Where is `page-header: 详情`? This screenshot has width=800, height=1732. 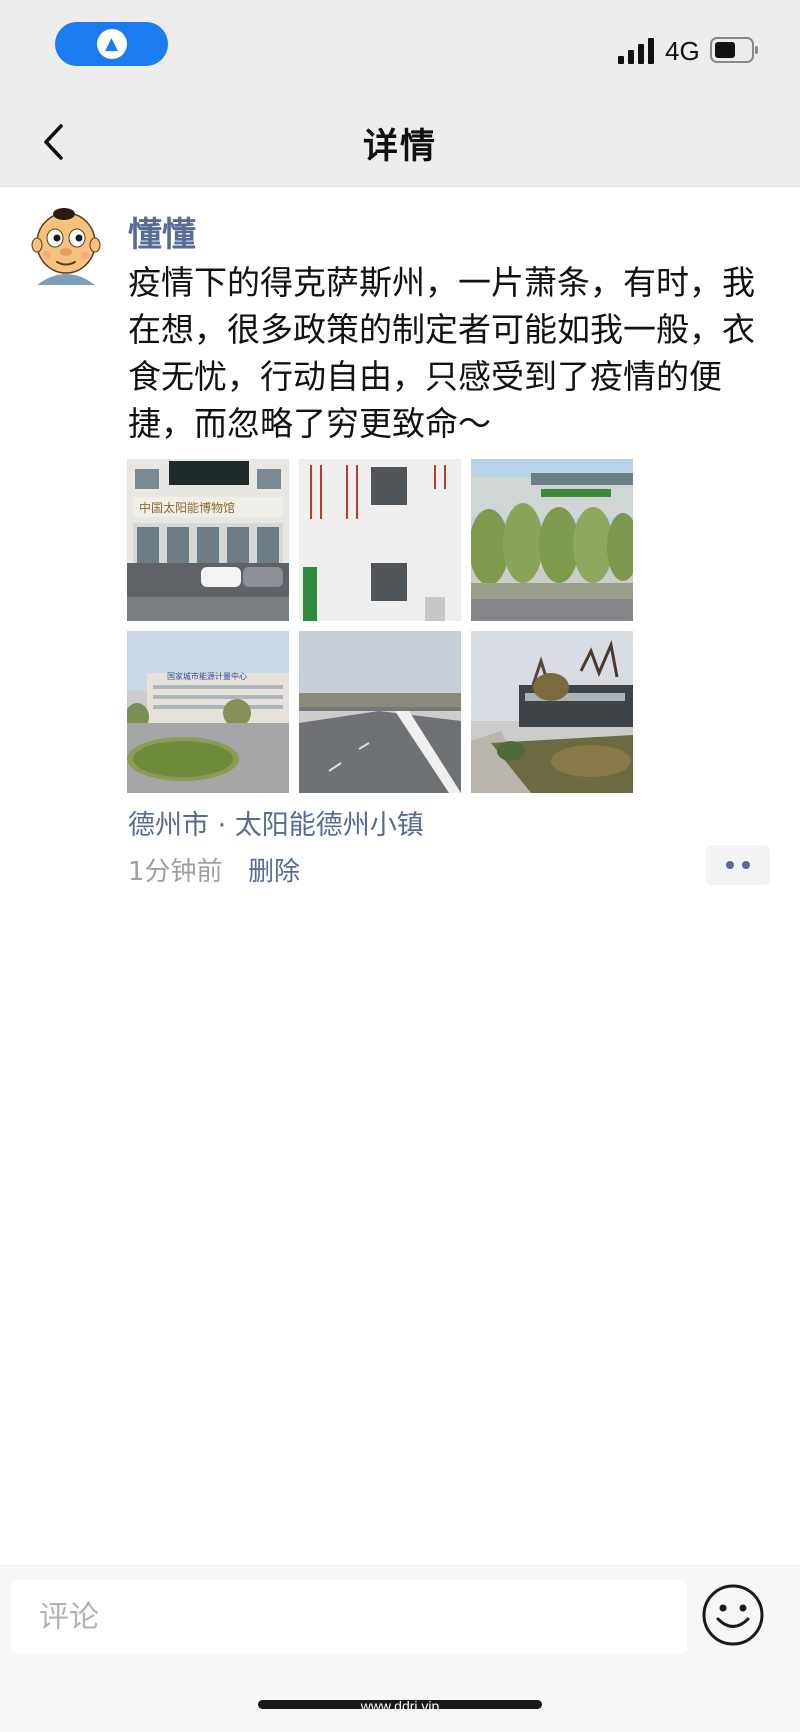
page-header: 详情 is located at coordinates (400, 141).